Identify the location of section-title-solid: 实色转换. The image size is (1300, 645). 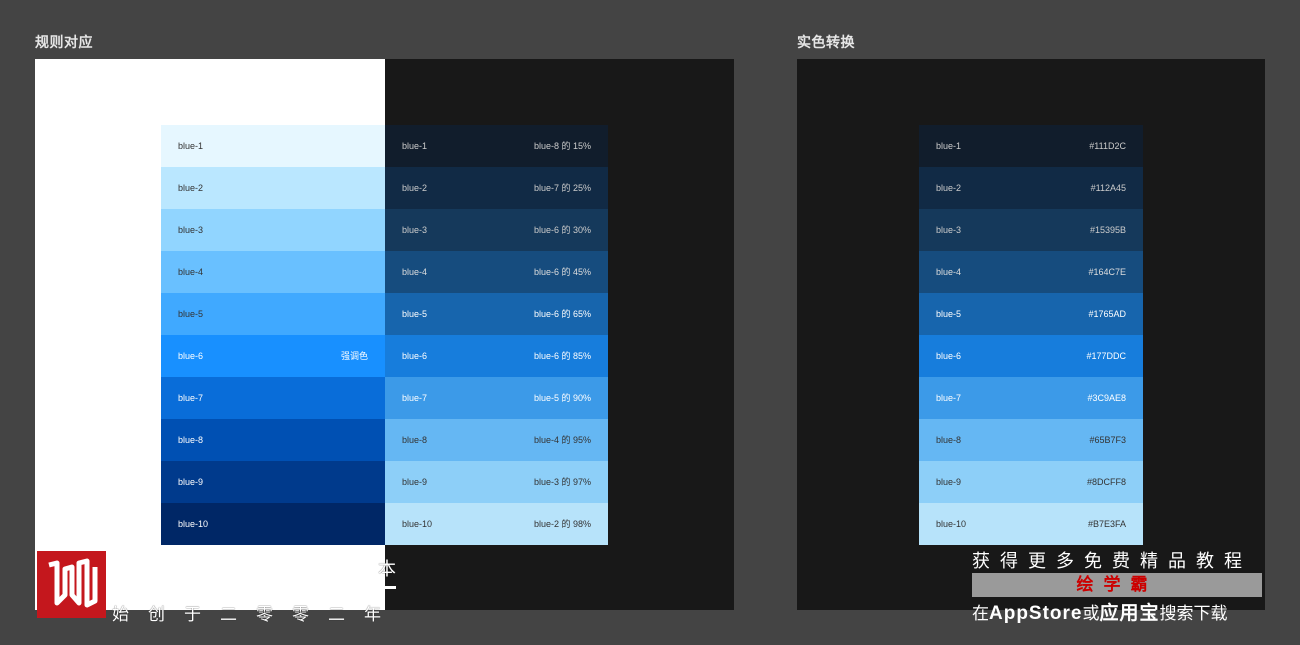
(826, 42).